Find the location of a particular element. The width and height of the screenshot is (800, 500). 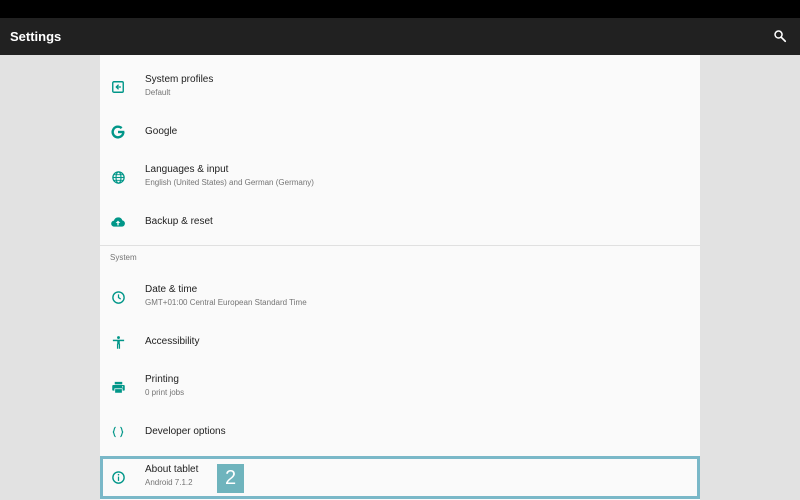

settings-item-about-tablet: About tablet Android 7.1.2 is located at coordinates (400, 477).